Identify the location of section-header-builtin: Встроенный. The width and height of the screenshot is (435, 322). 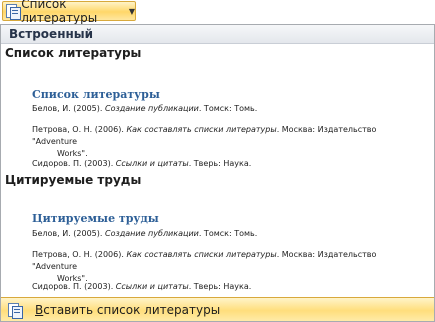
(217, 34).